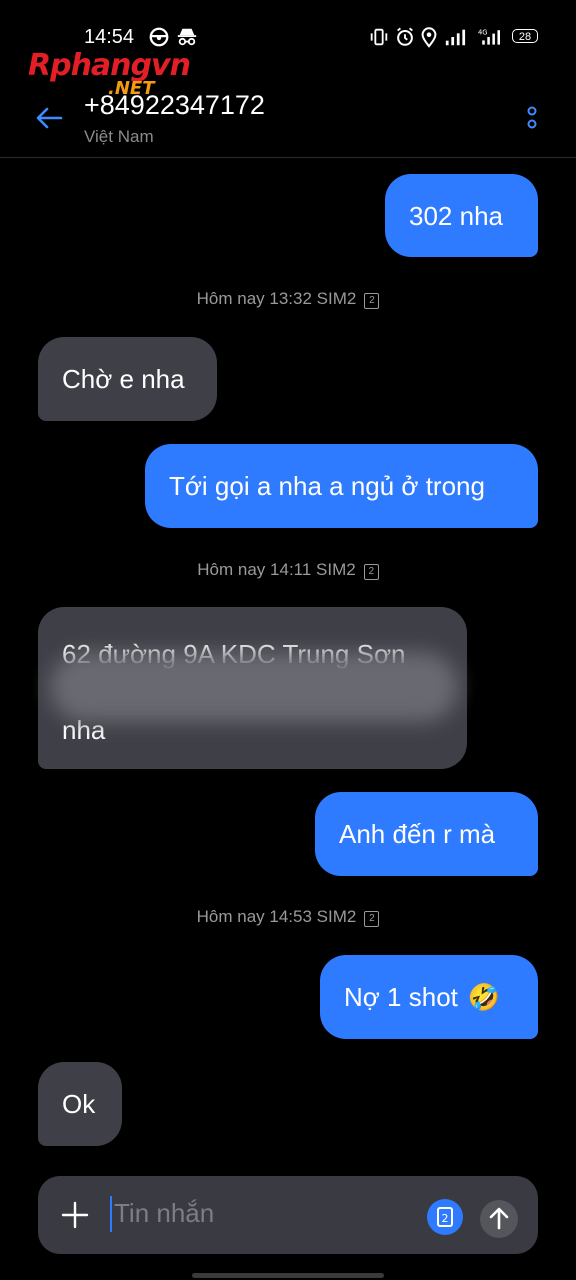 Image resolution: width=576 pixels, height=1280 pixels. Describe the element at coordinates (484, 997) in the screenshot. I see `rofl-emoji-icon: 🤣` at that location.